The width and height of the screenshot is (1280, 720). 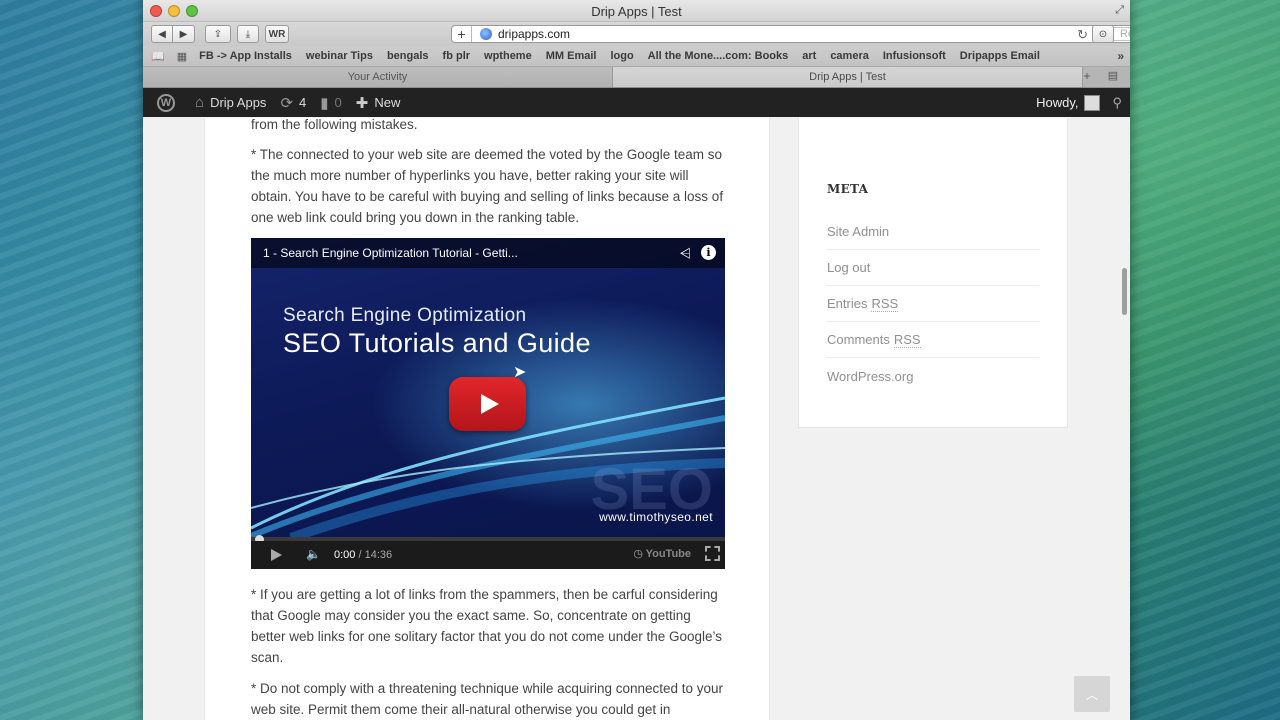 What do you see at coordinates (276, 555) in the screenshot?
I see `control-play-icon` at bounding box center [276, 555].